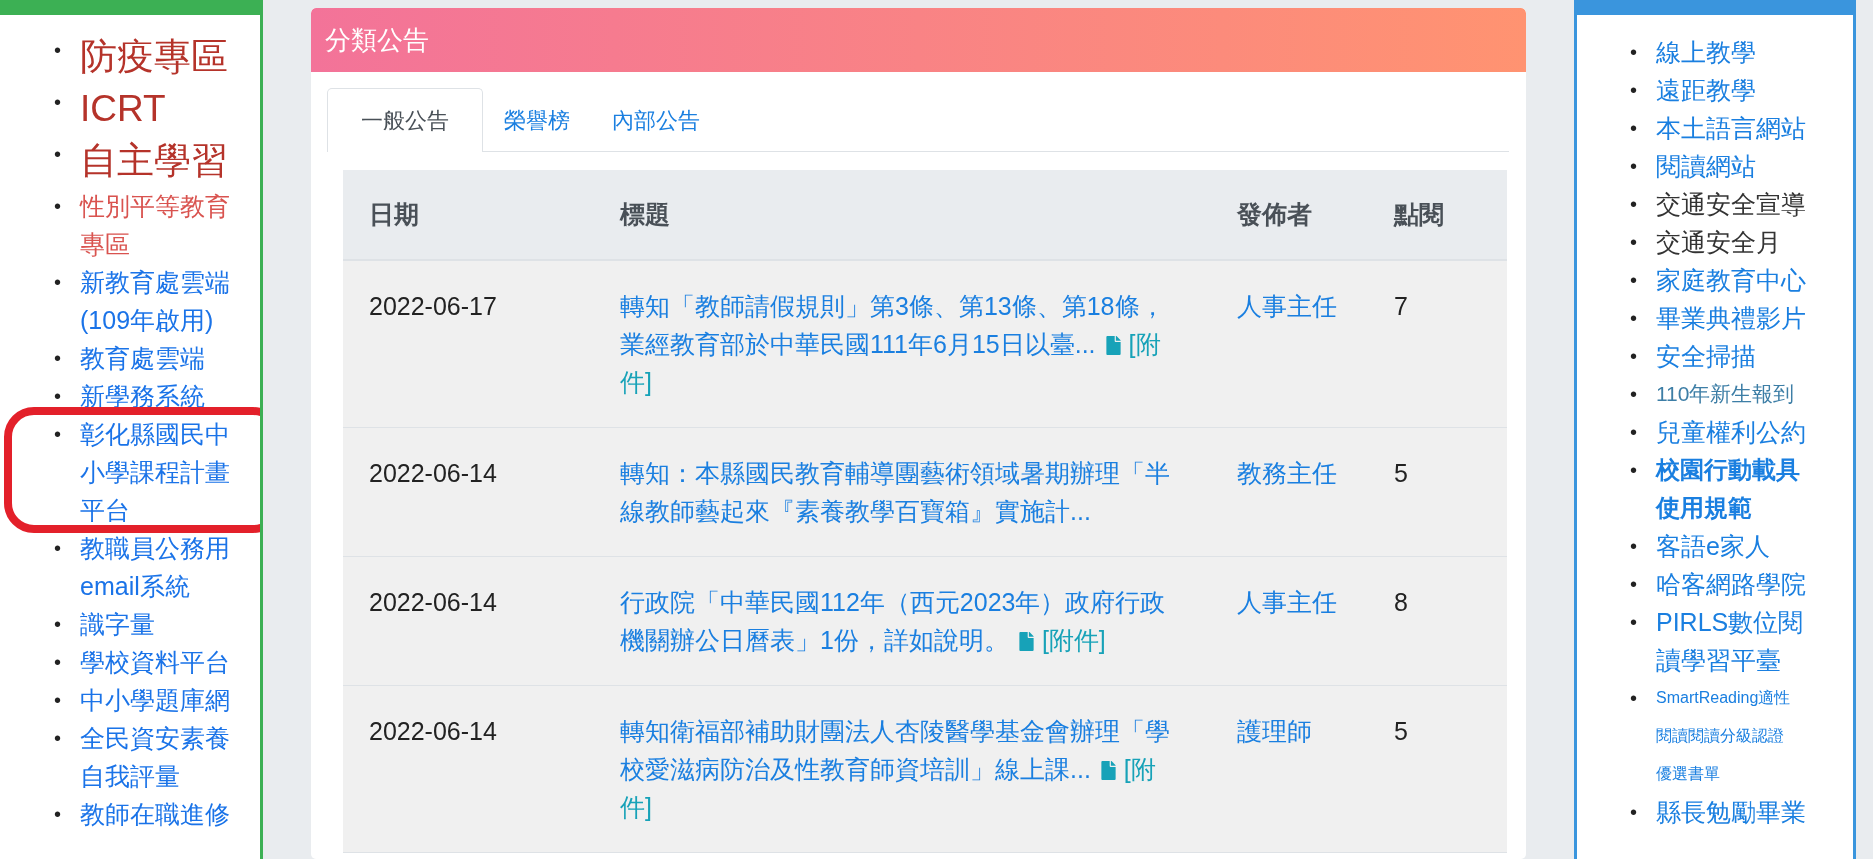 The height and width of the screenshot is (859, 1873). I want to click on tab: 一般公告, so click(405, 120).